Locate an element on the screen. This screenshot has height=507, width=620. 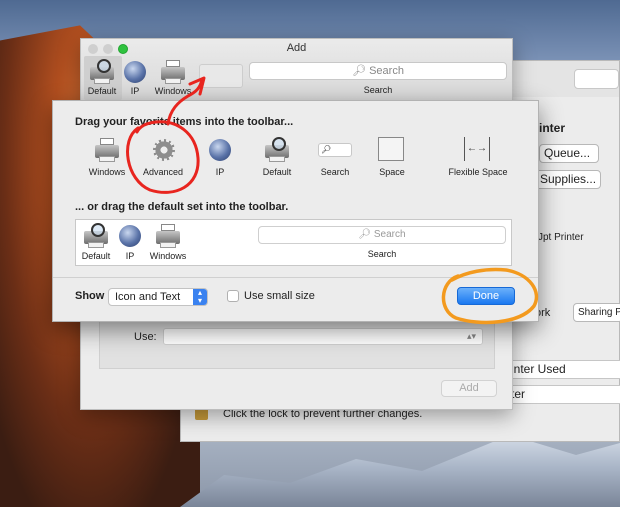
default-set-search-label: Search is located at coordinates (382, 254).